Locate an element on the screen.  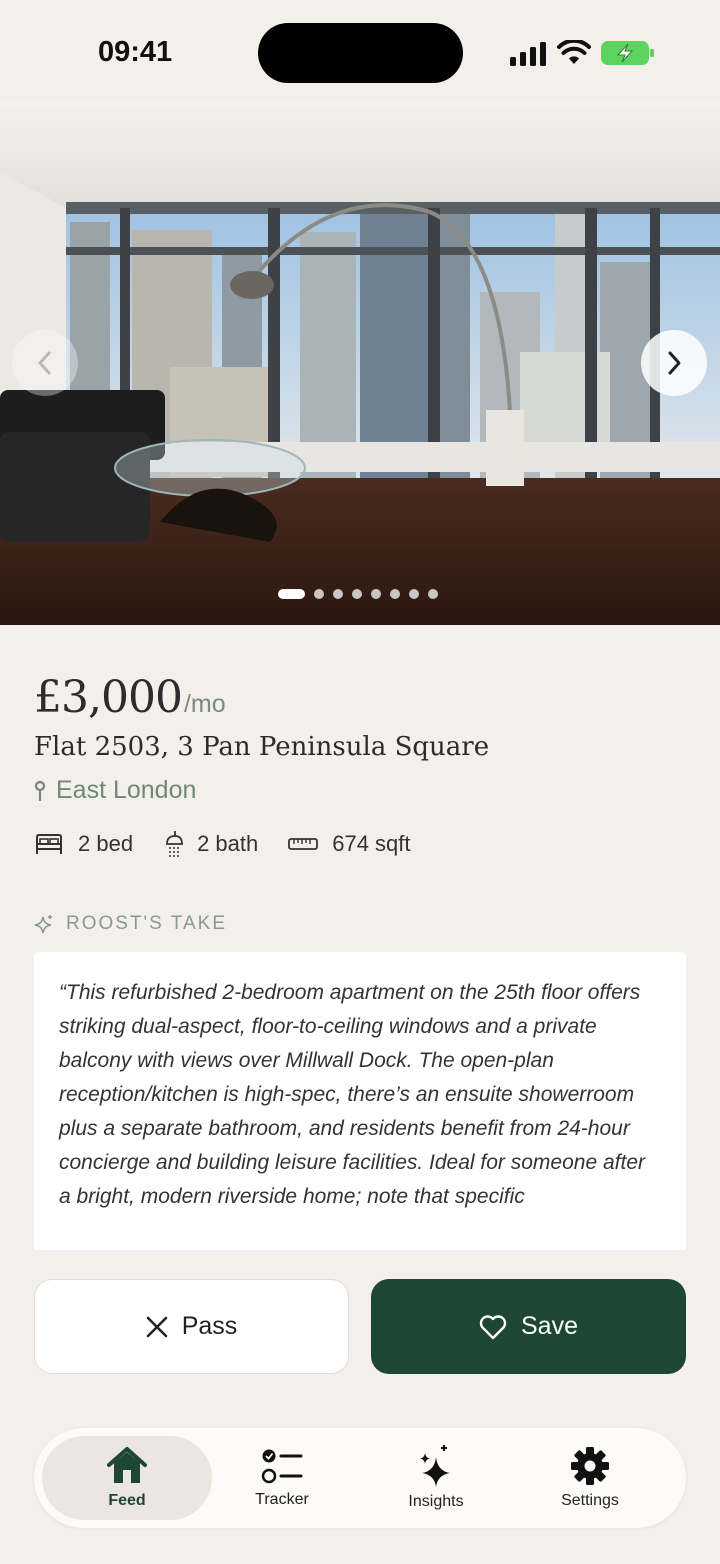
chevron-right-icon is located at coordinates (674, 363).